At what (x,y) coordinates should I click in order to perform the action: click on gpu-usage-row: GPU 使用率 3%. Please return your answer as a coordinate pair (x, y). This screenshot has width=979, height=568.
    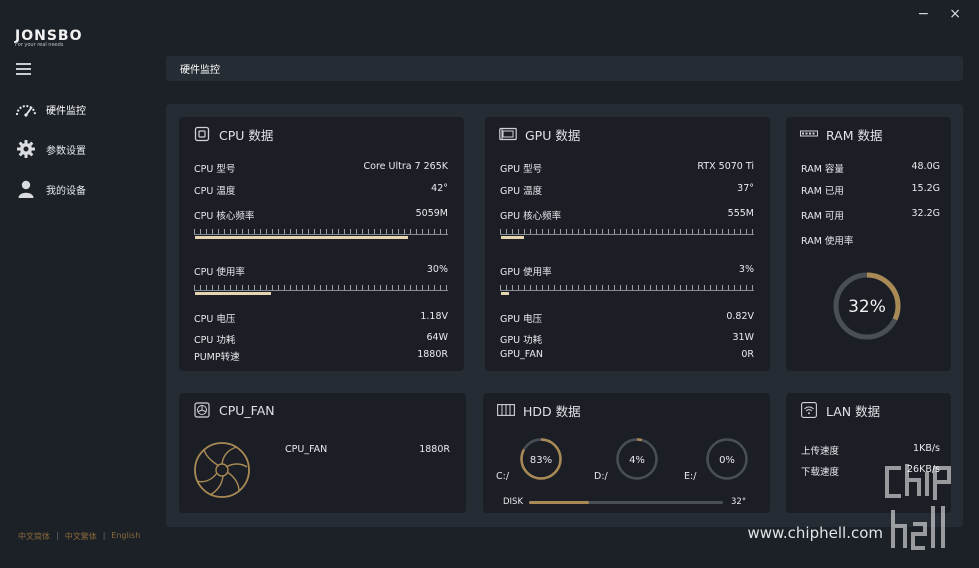
    Looking at the image, I should click on (627, 271).